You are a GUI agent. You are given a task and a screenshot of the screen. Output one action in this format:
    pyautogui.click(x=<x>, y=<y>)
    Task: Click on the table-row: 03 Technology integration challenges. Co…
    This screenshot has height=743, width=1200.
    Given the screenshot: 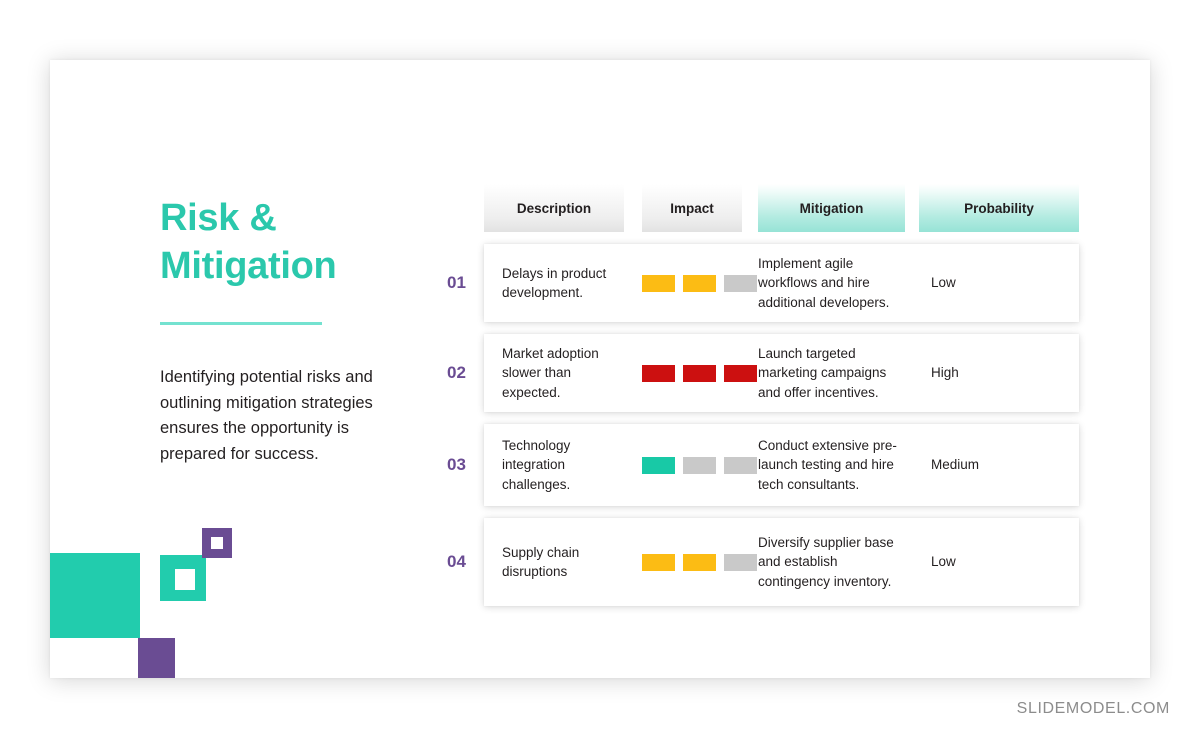 What is the action you would take?
    pyautogui.click(x=762, y=465)
    